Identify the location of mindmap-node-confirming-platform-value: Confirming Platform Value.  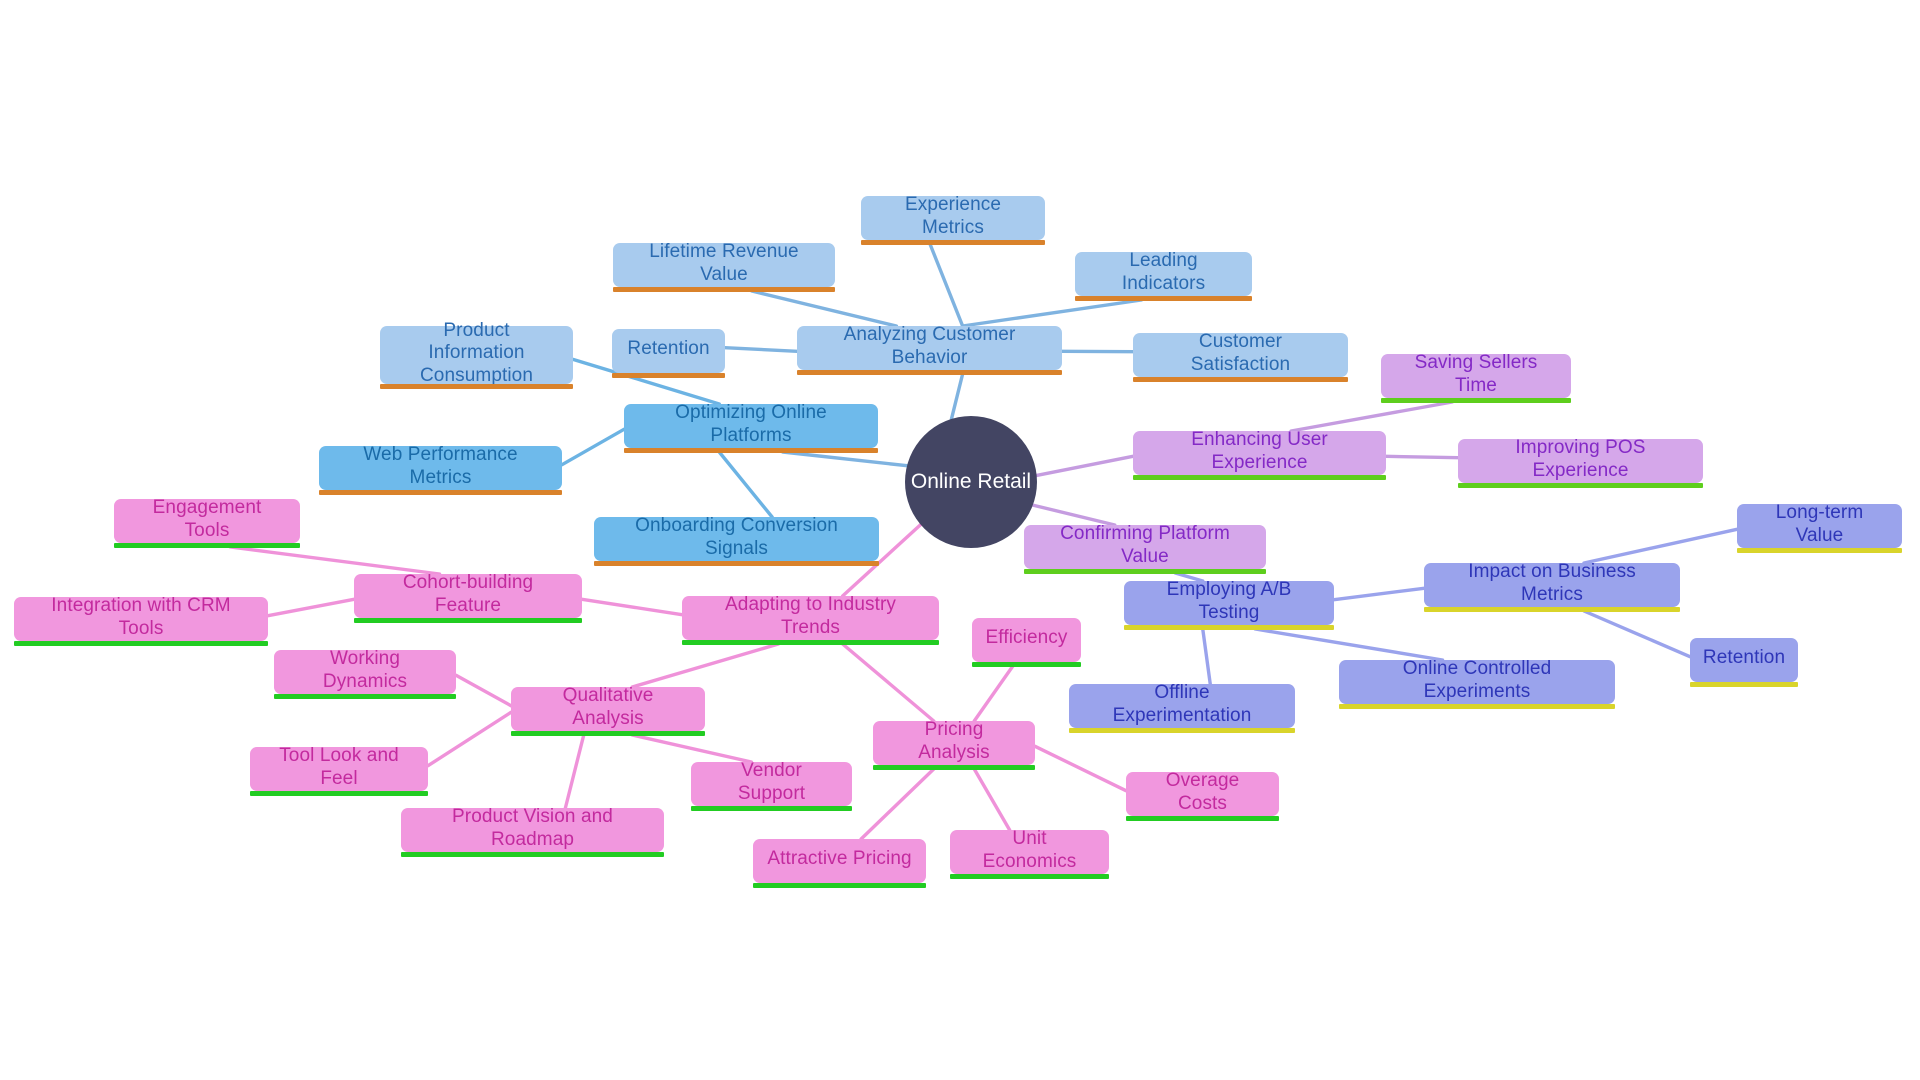
(1145, 548).